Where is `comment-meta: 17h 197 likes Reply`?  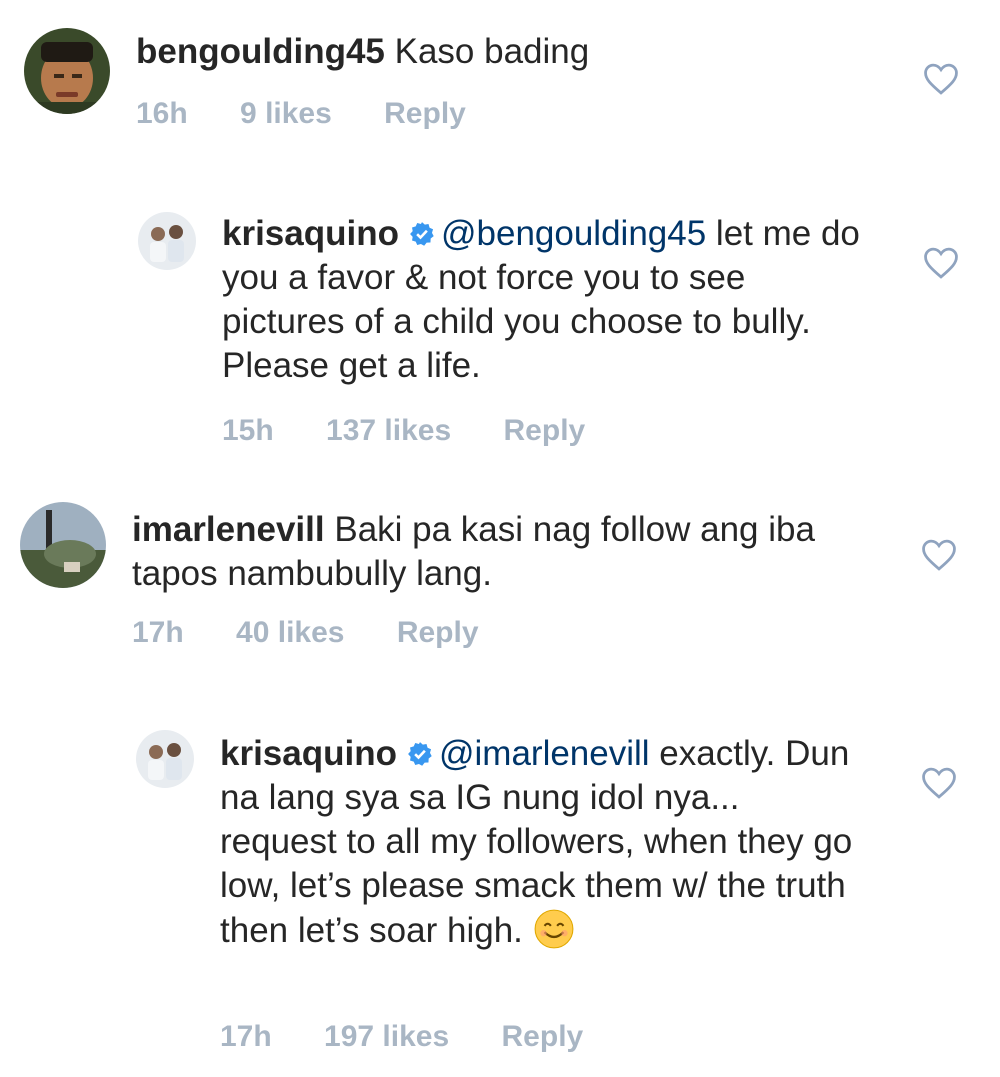
comment-meta: 17h 197 likes Reply is located at coordinates (423, 1037).